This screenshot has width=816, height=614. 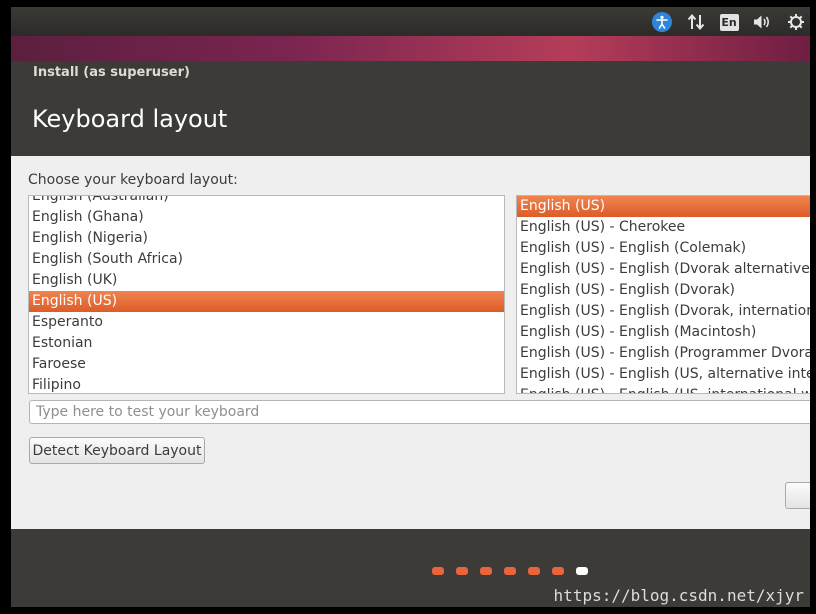 What do you see at coordinates (266, 280) in the screenshot?
I see `layout-list-item: English (UK)` at bounding box center [266, 280].